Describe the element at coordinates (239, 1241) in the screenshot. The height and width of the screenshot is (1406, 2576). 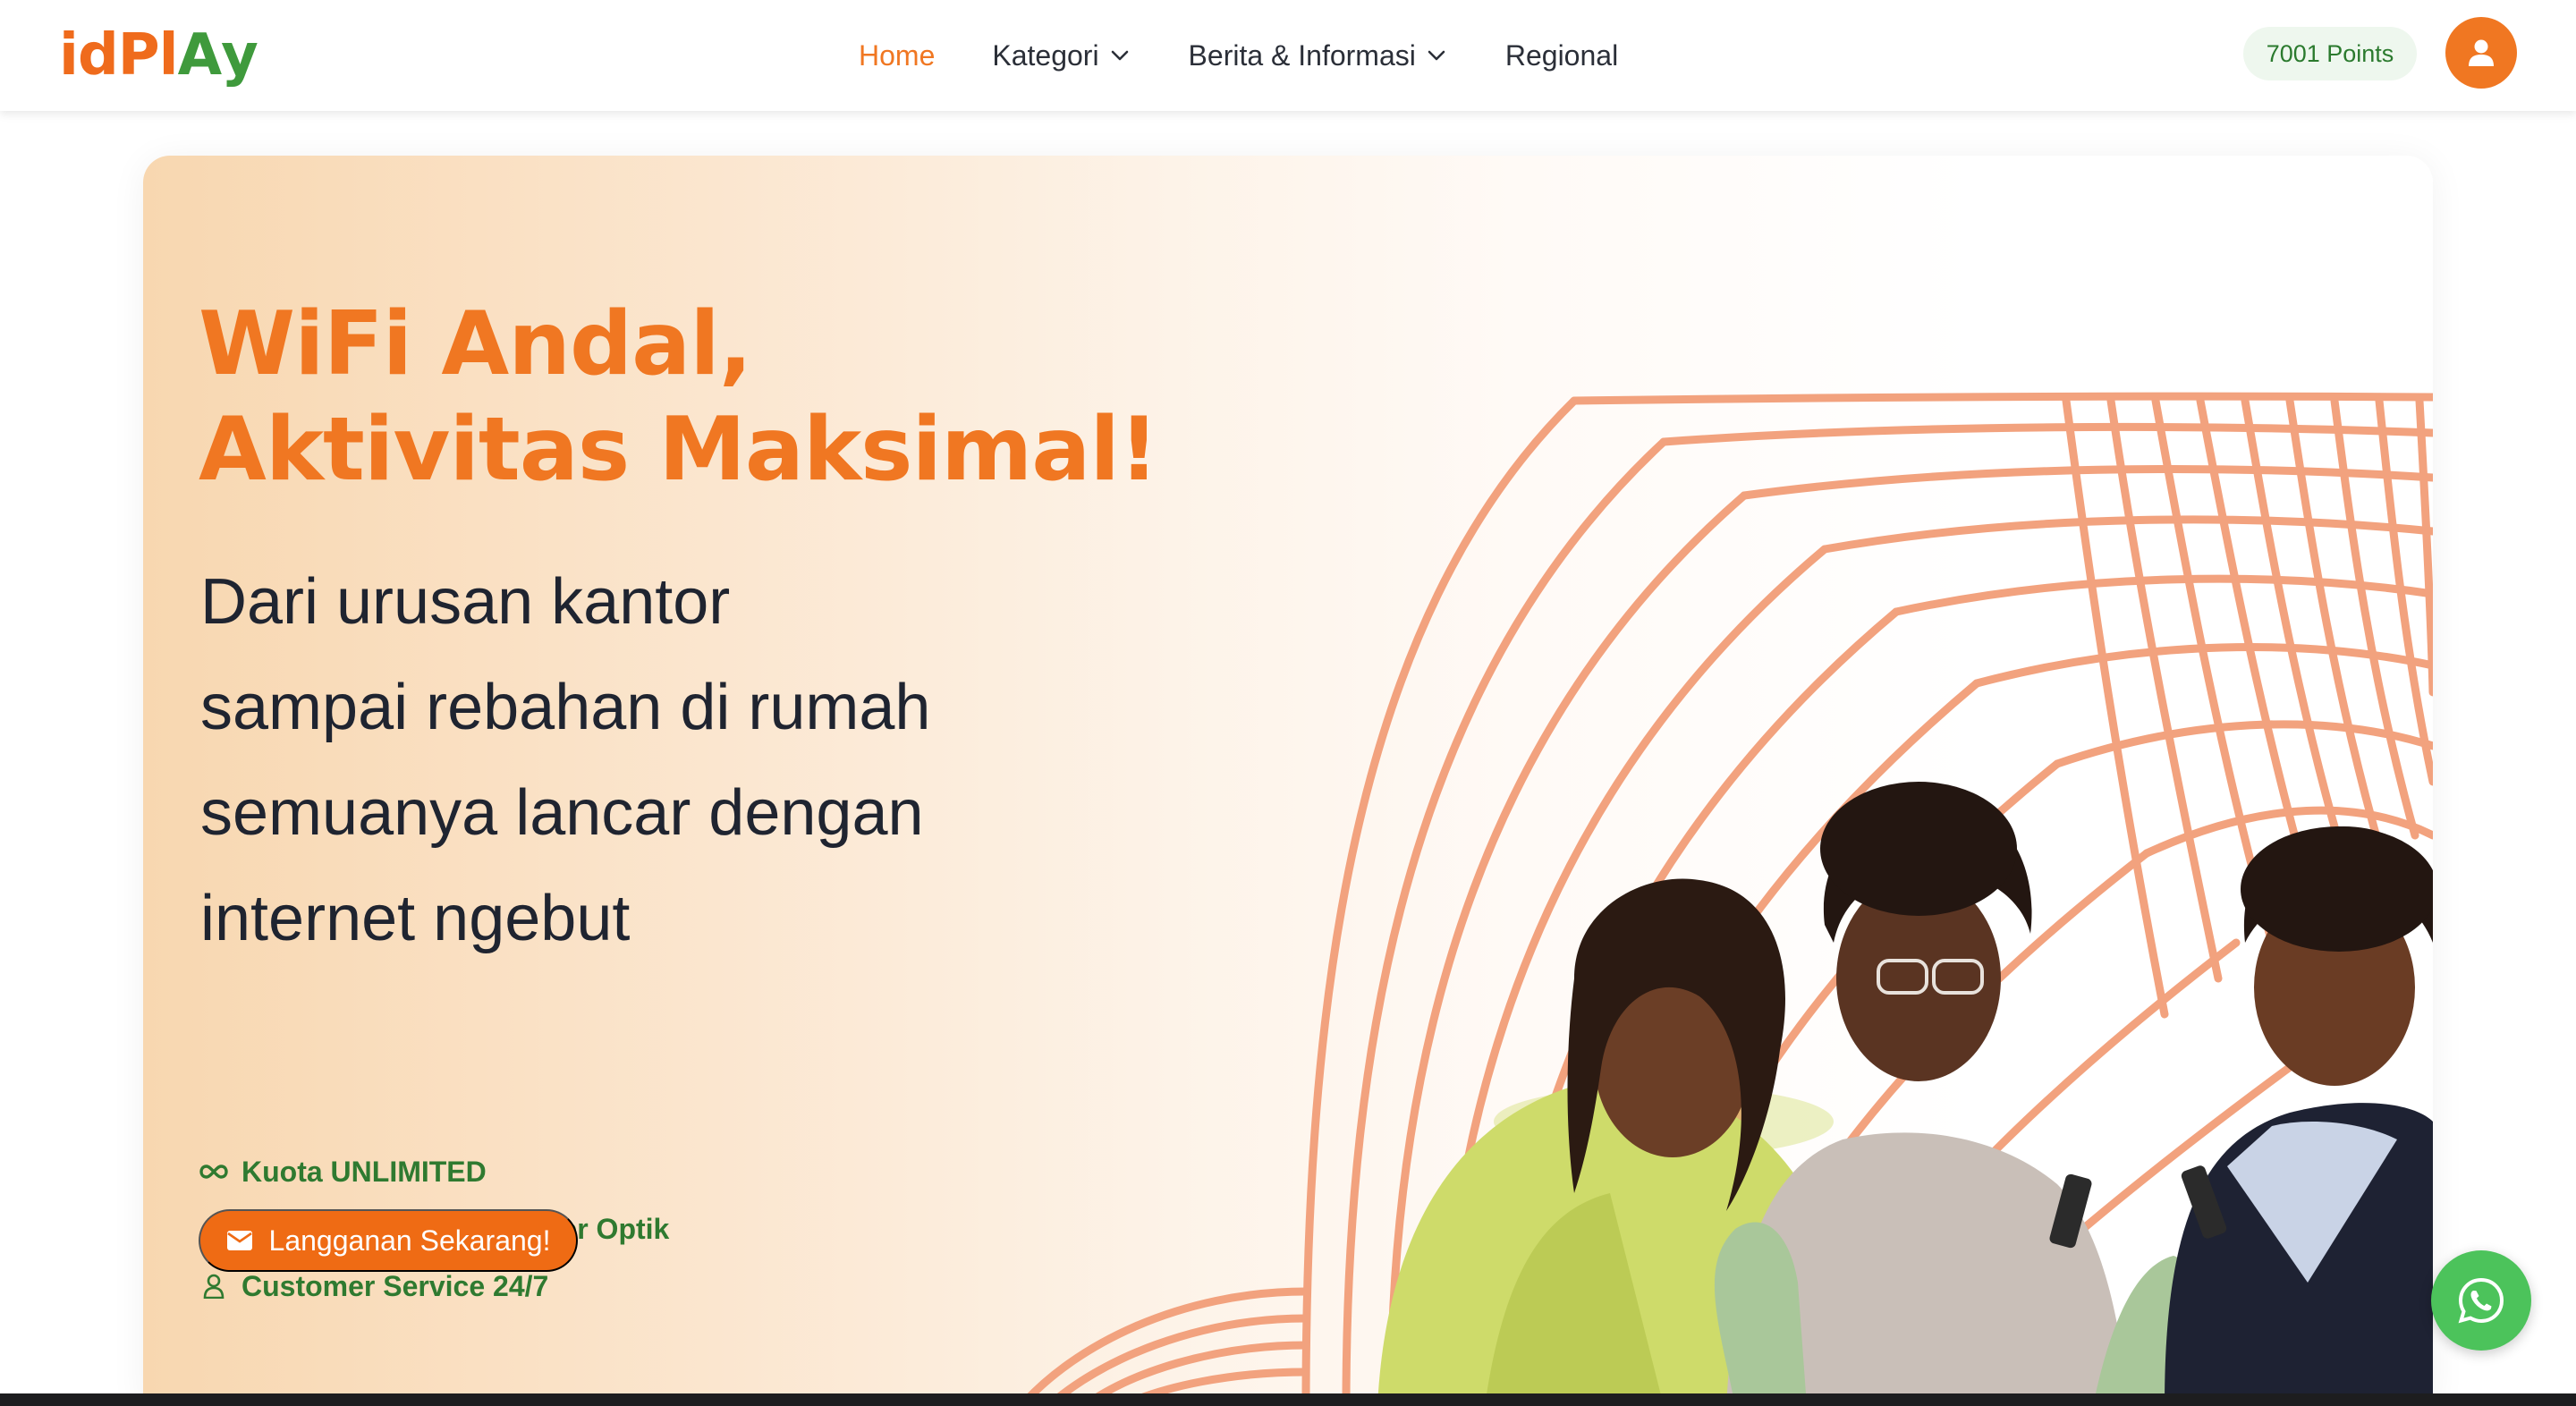
I see `mail-icon` at that location.